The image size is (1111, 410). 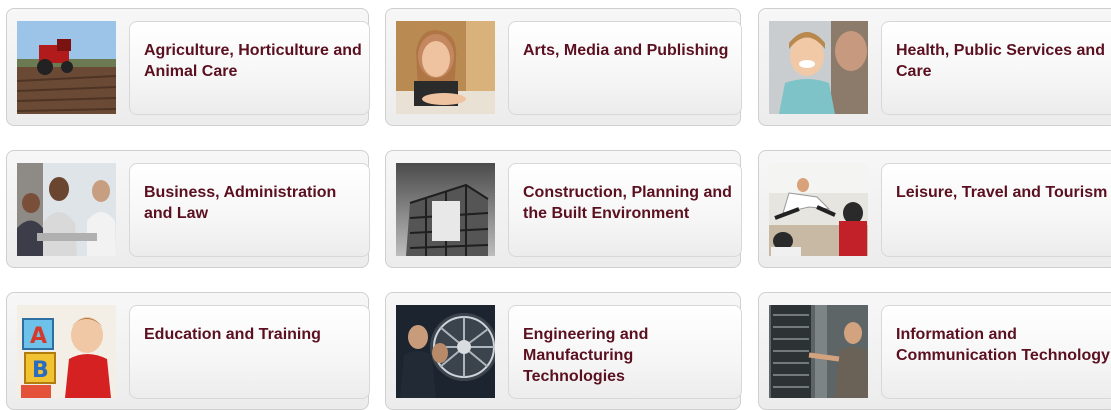 I want to click on server-rack-image, so click(x=818, y=351).